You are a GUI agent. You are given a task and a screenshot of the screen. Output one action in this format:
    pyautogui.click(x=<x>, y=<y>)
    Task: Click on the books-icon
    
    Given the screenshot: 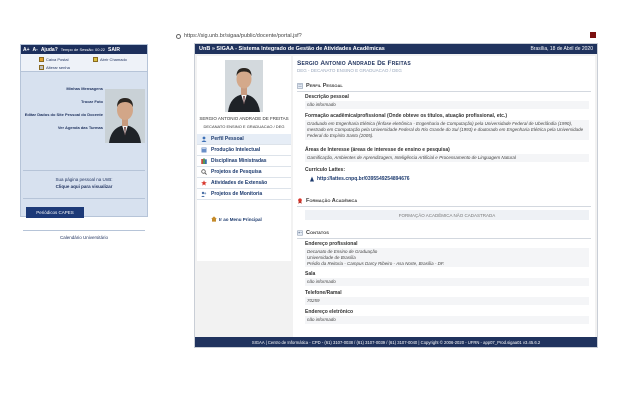 What is the action you would take?
    pyautogui.click(x=204, y=161)
    